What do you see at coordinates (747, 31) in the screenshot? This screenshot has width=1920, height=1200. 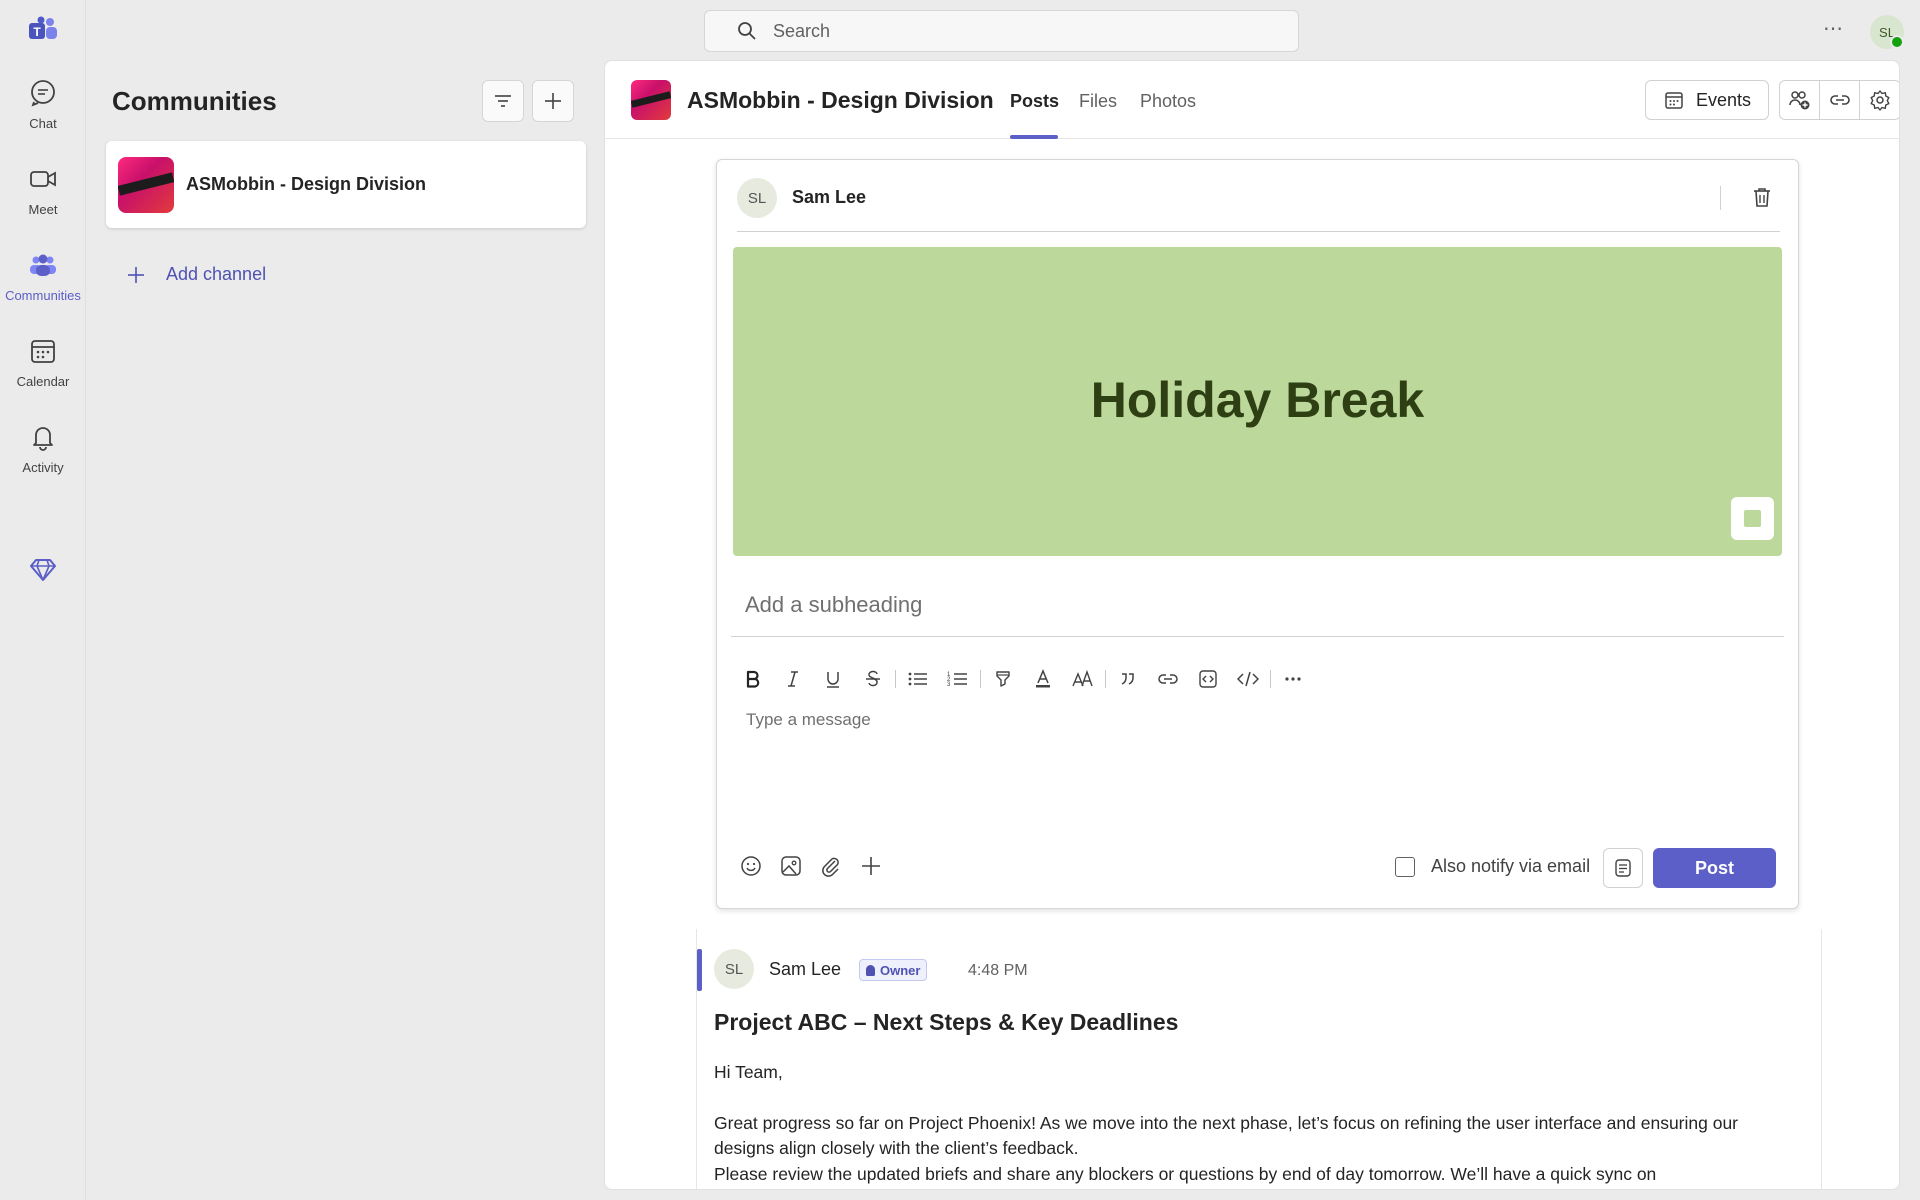 I see `search-icon` at bounding box center [747, 31].